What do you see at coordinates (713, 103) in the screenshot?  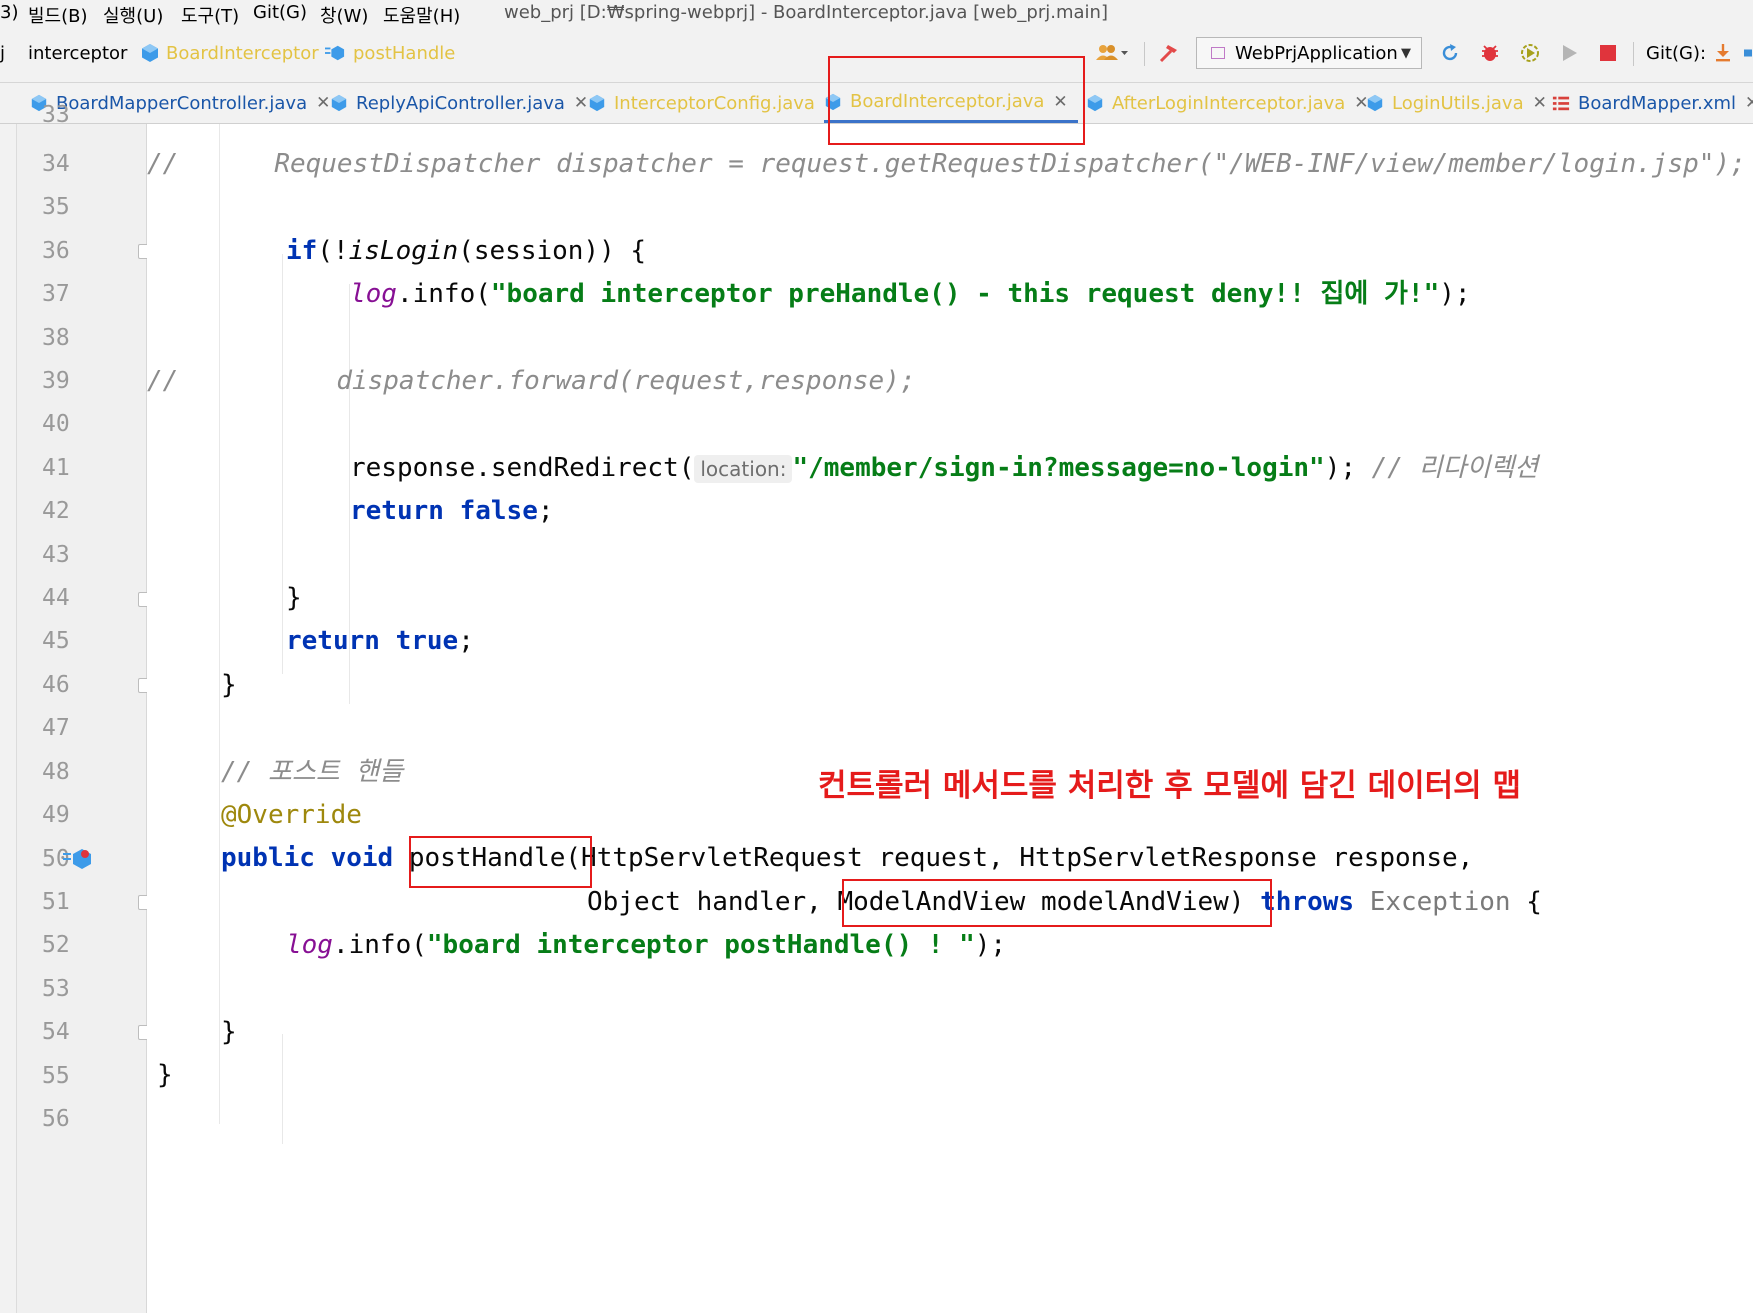 I see `tab-interceptor-config: InterceptorConfig.java ✕` at bounding box center [713, 103].